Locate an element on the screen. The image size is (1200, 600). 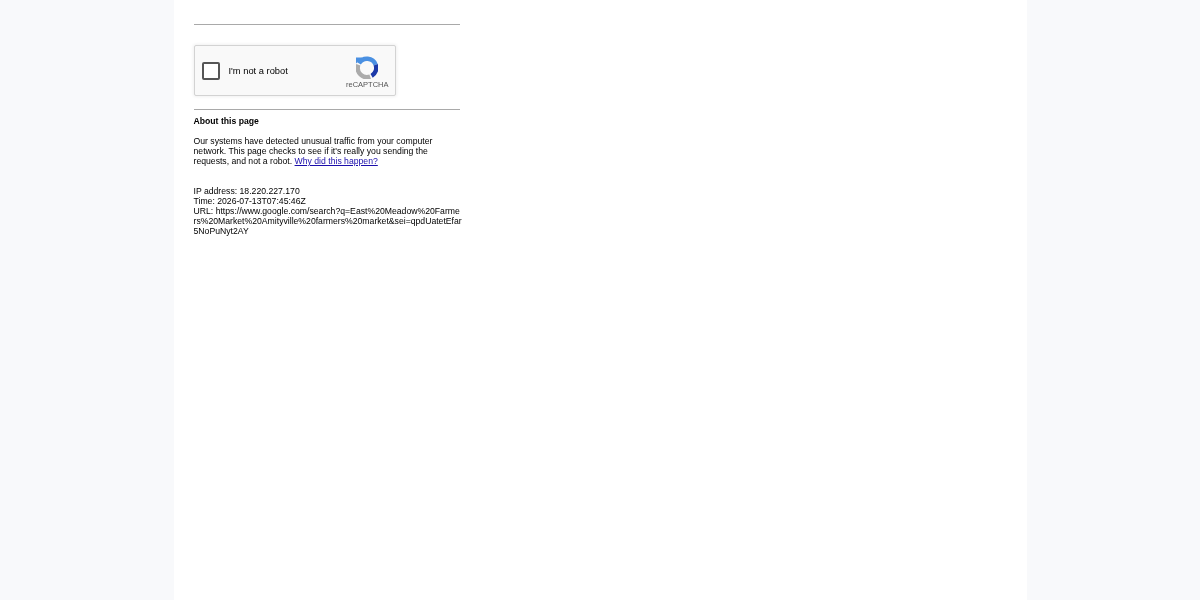
explanation-paragraph: Our systems have detected unusual traffic from your computer network. This page checks to see if it's really you sending the requests, and not a robot. Why did this happen? is located at coordinates (313, 151).